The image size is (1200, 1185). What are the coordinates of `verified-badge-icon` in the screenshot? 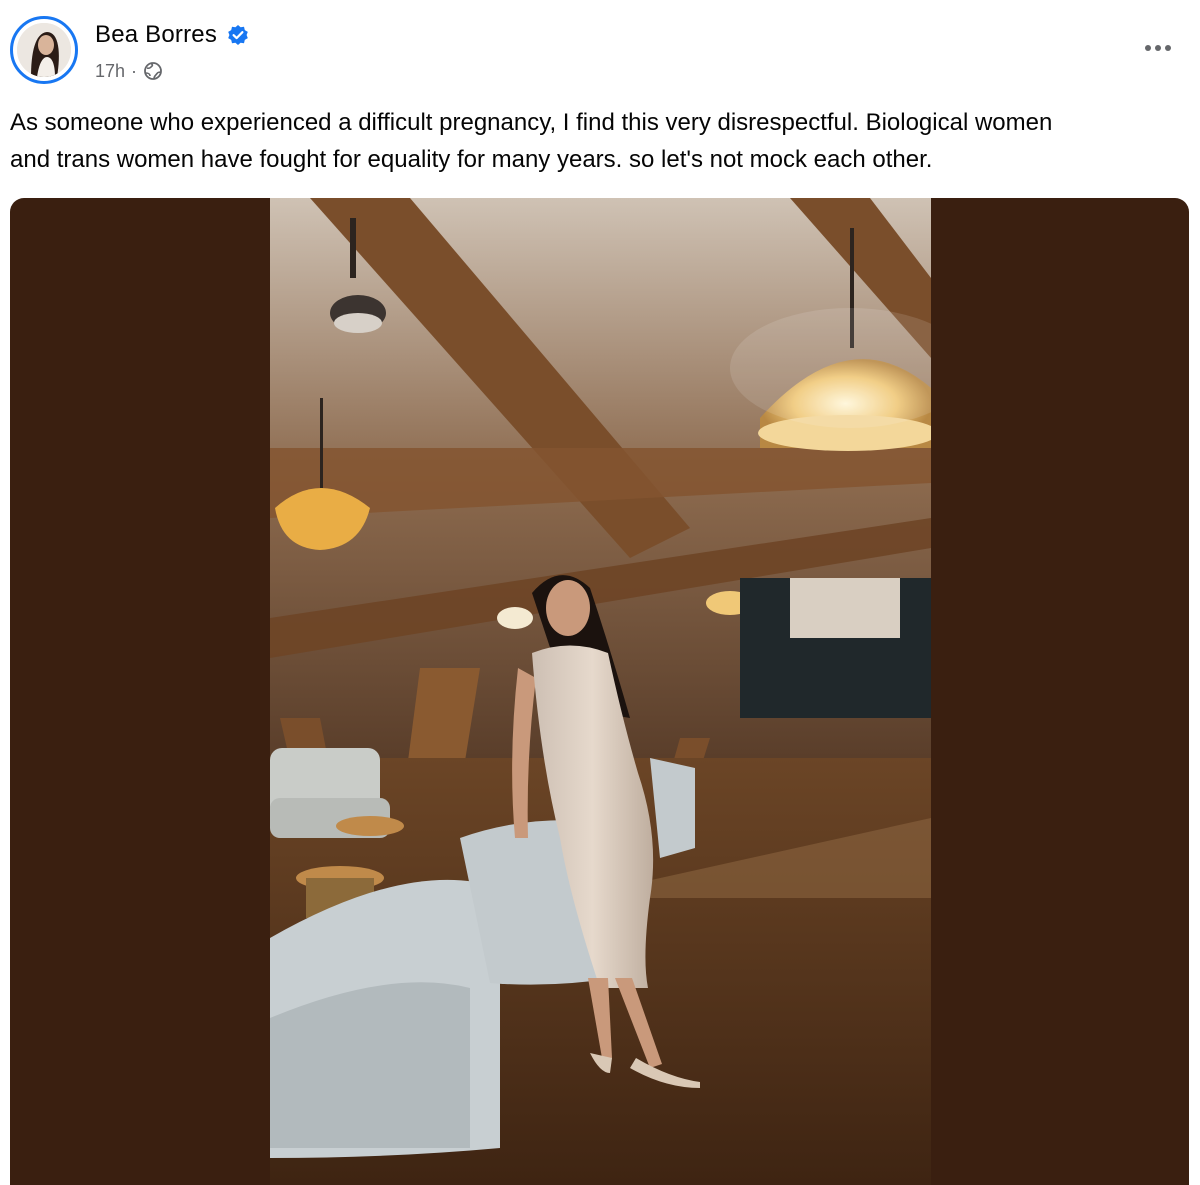 It's located at (238, 35).